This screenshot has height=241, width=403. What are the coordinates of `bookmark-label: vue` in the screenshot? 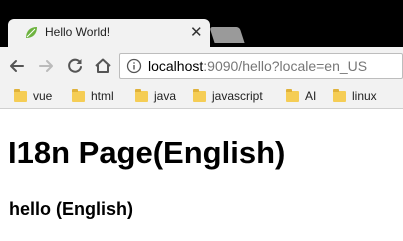 It's located at (43, 96).